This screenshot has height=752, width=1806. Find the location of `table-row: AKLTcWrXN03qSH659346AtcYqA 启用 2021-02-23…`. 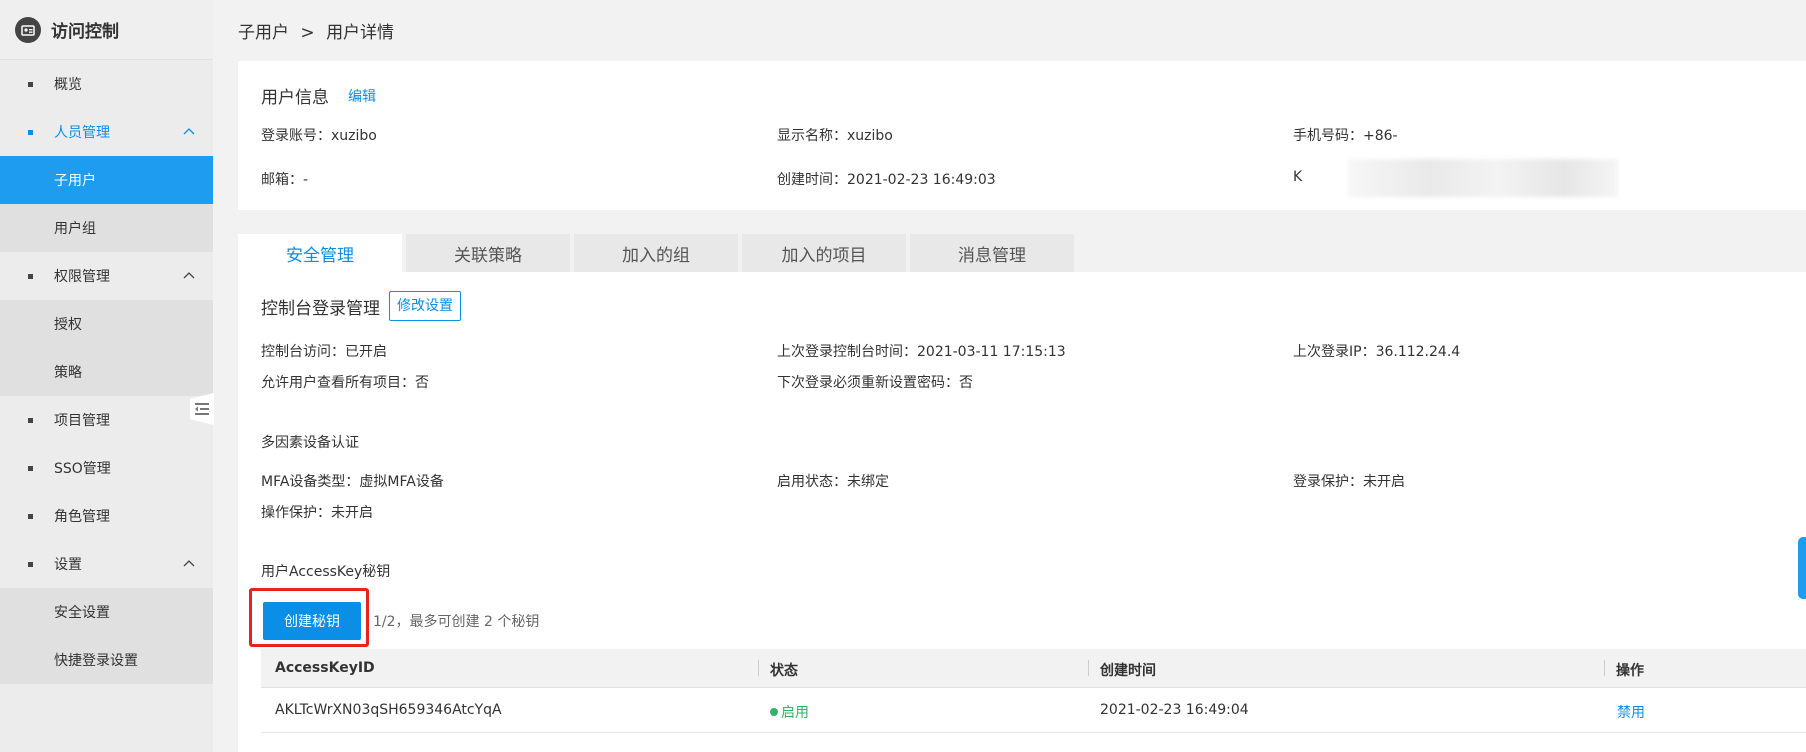

table-row: AKLTcWrXN03qSH659346AtcYqA 启用 2021-02-23… is located at coordinates (1033, 710).